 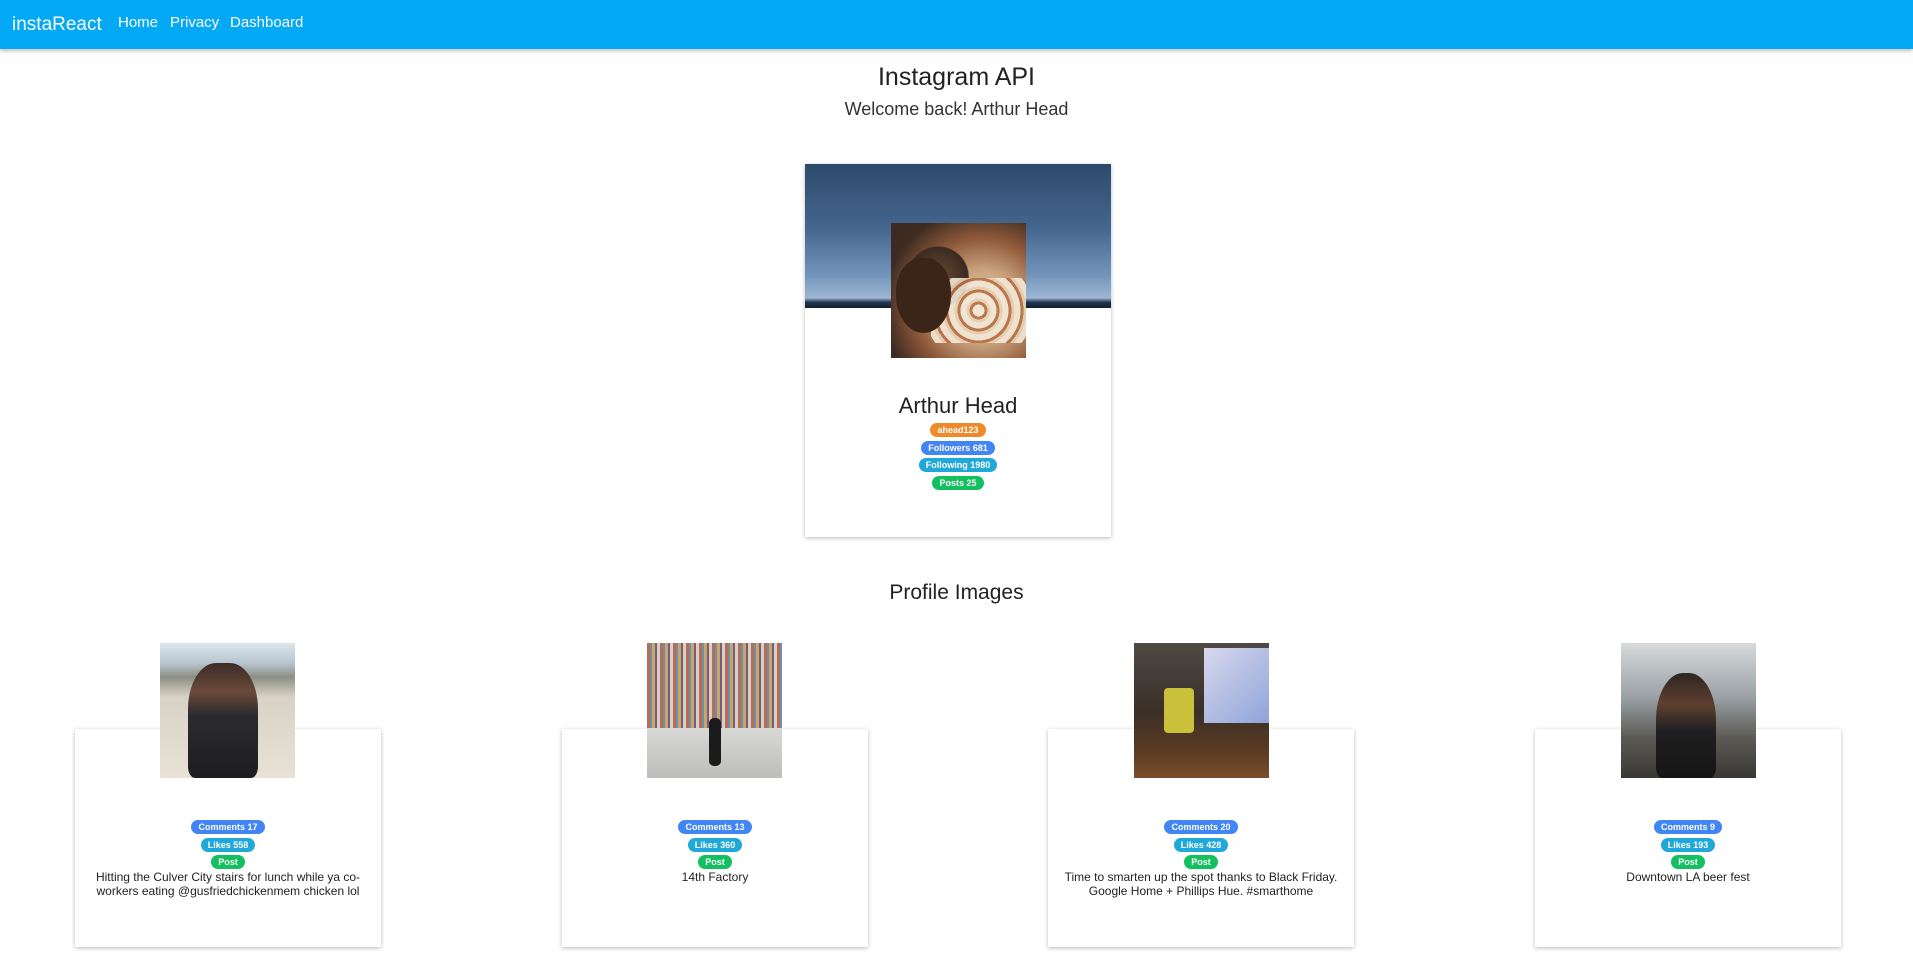 I want to click on followers-badge: Followers 681, so click(x=958, y=447).